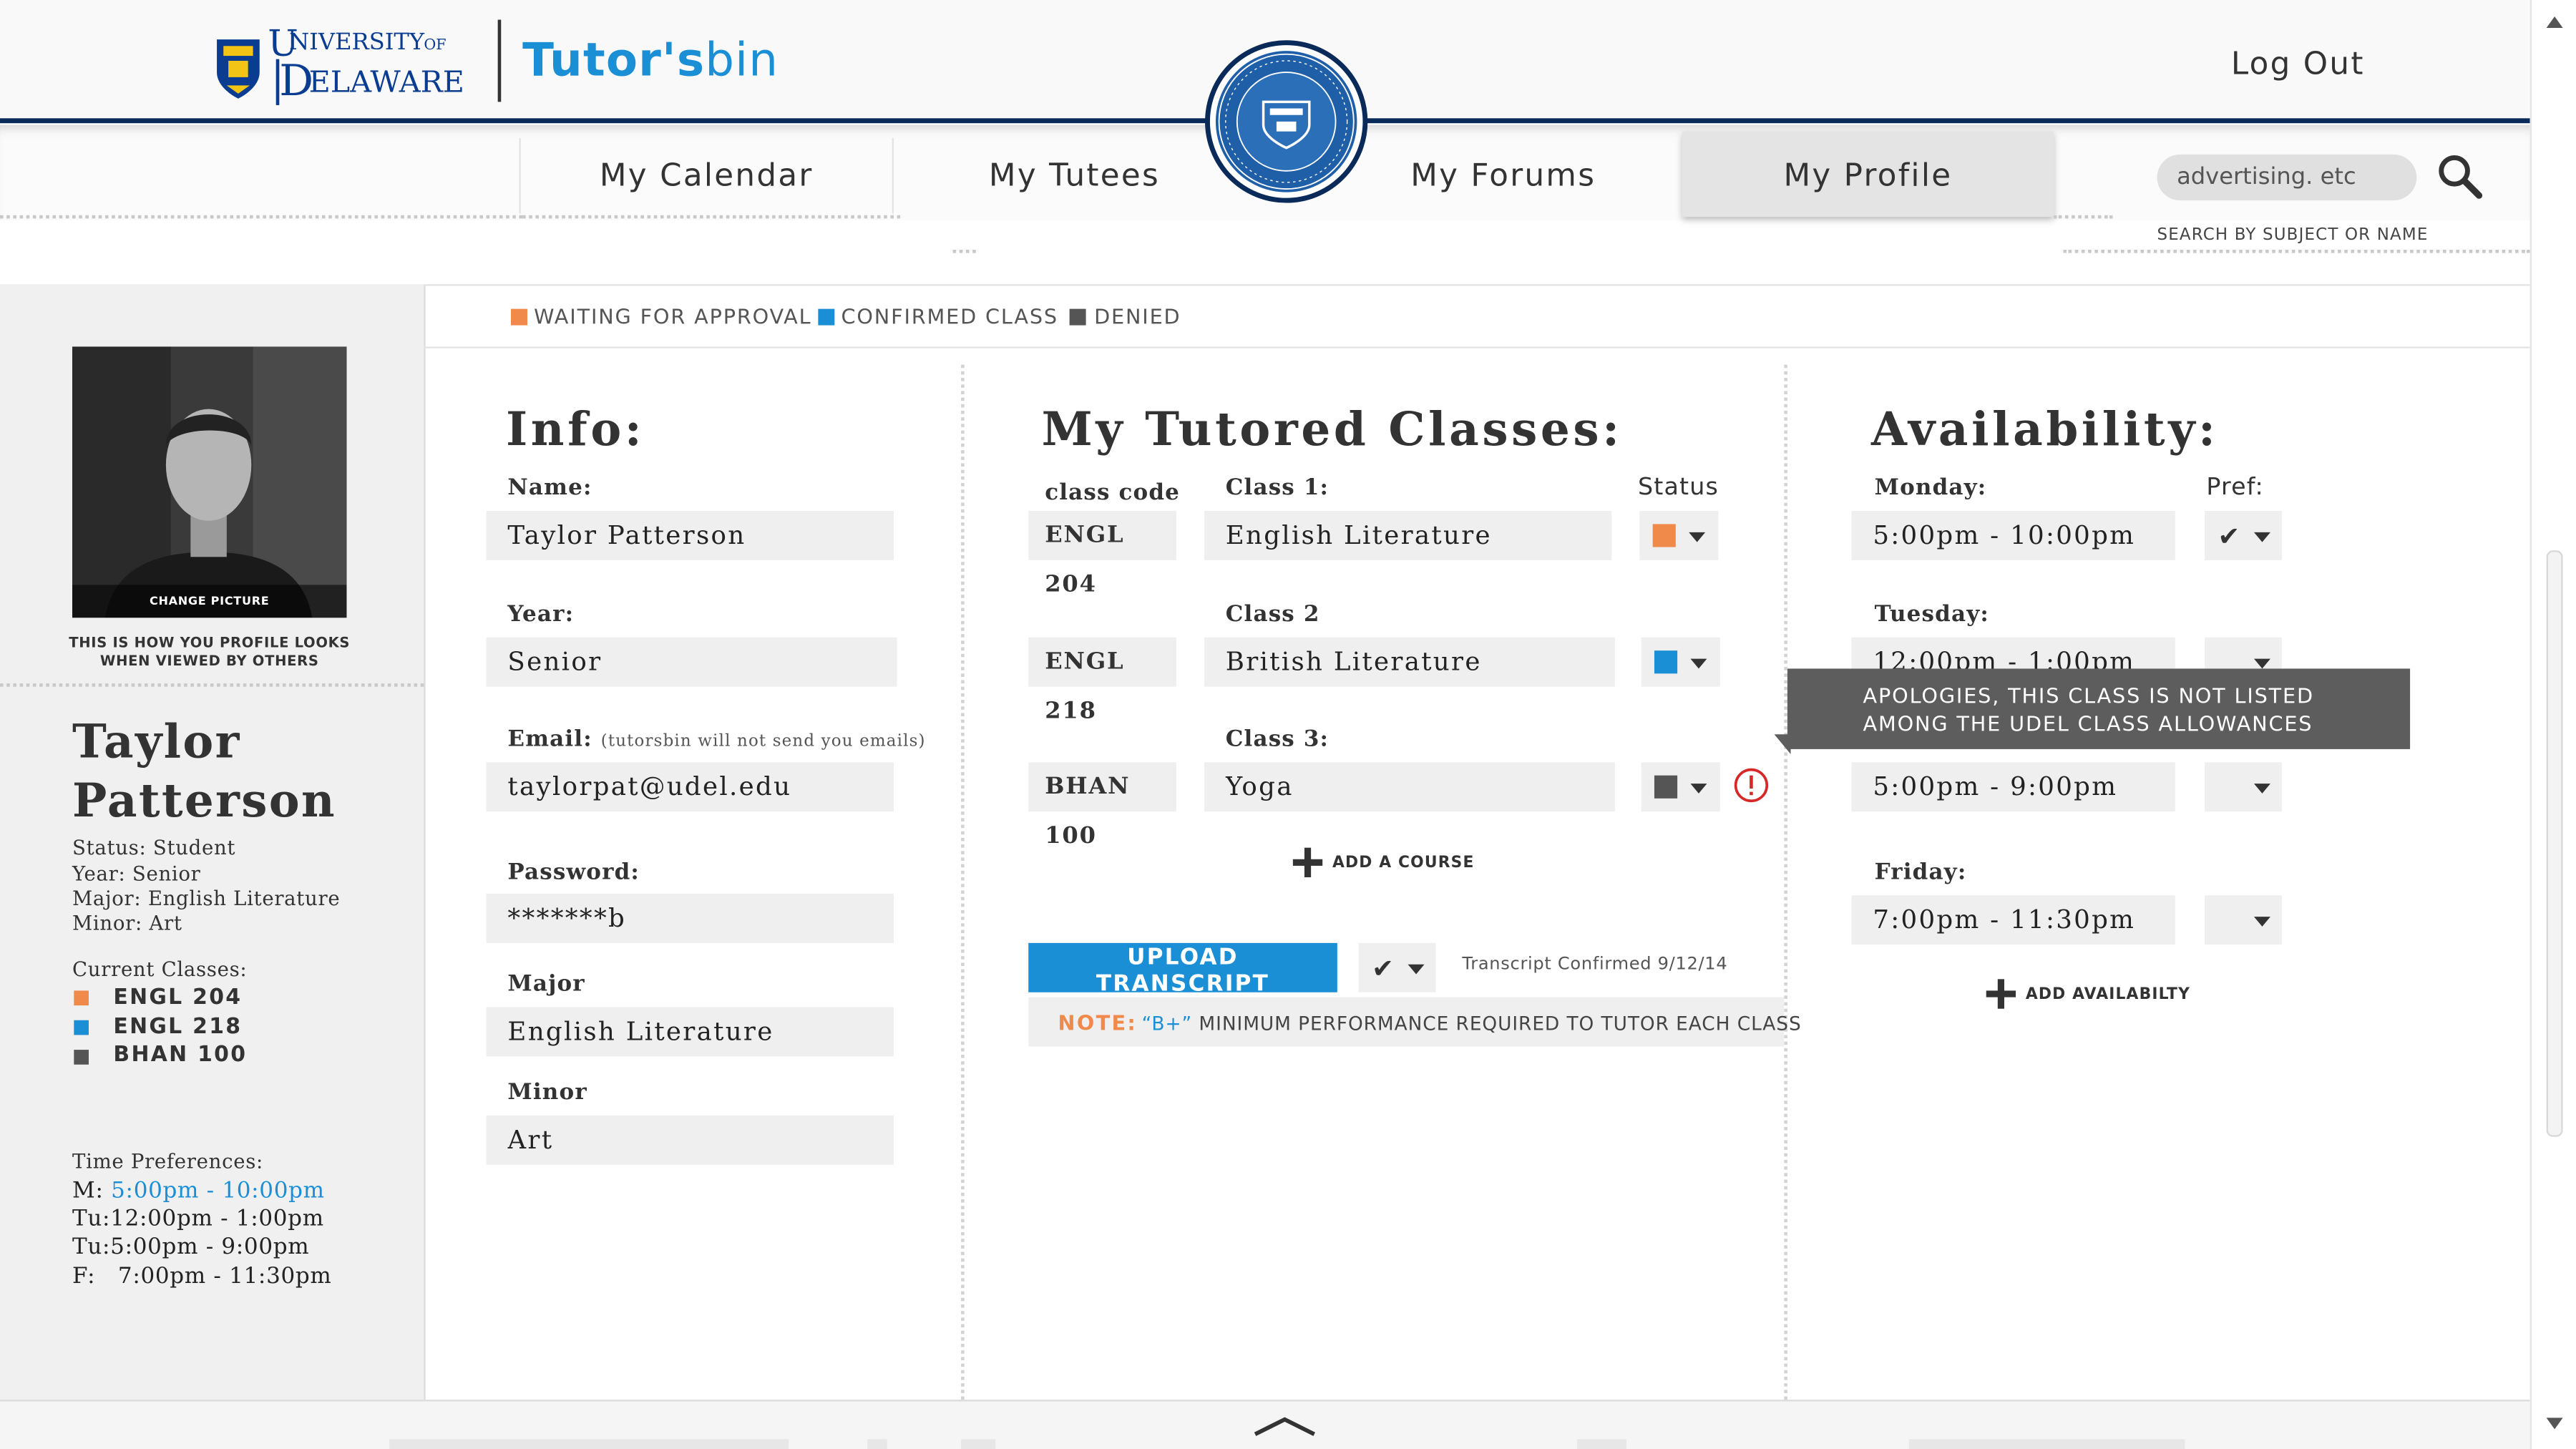 Image resolution: width=2576 pixels, height=1449 pixels. I want to click on time-pref-day: M:, so click(88, 1191).